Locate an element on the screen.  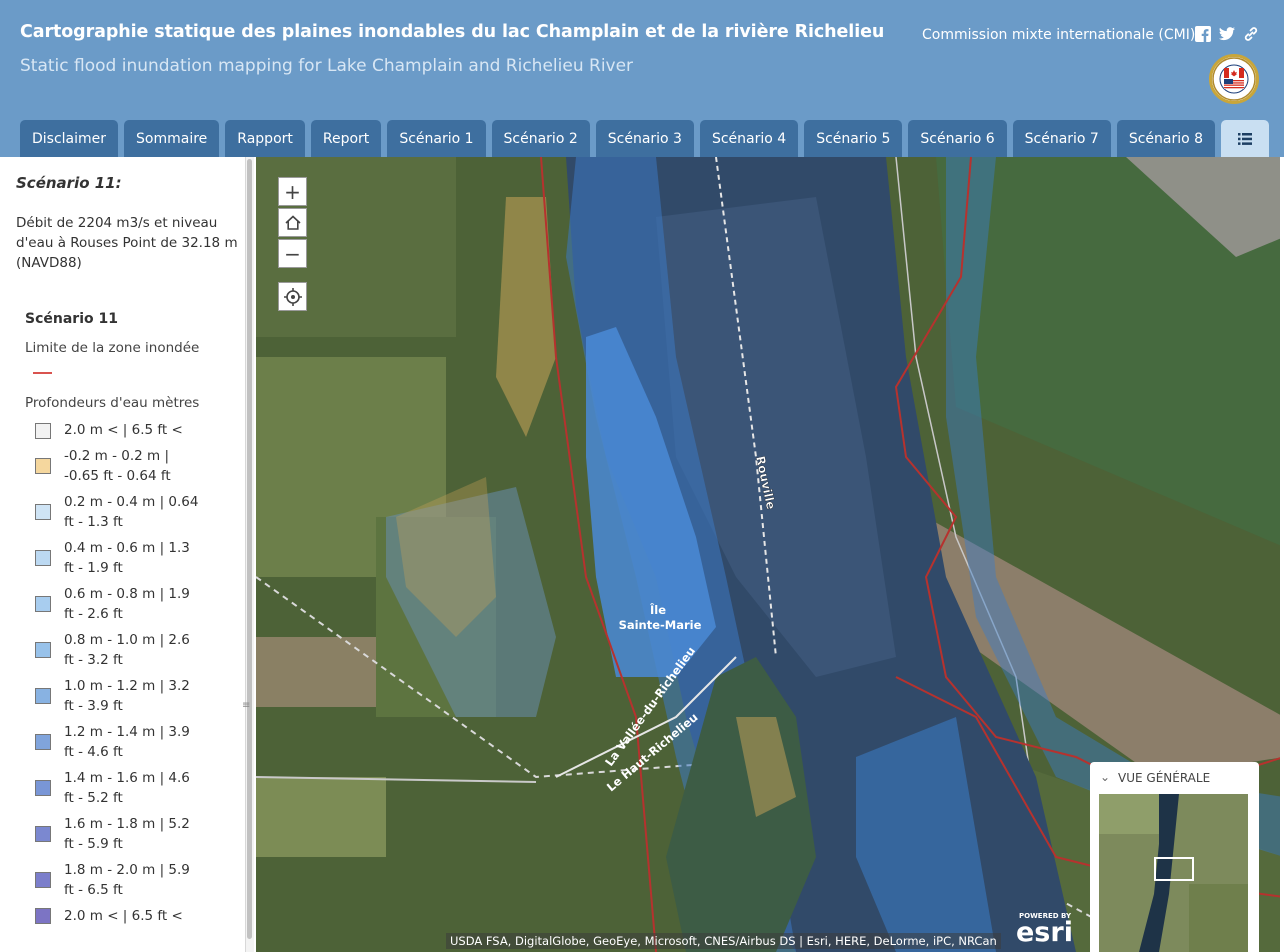
tab-scenario-3: Scénario 3 is located at coordinates (644, 138).